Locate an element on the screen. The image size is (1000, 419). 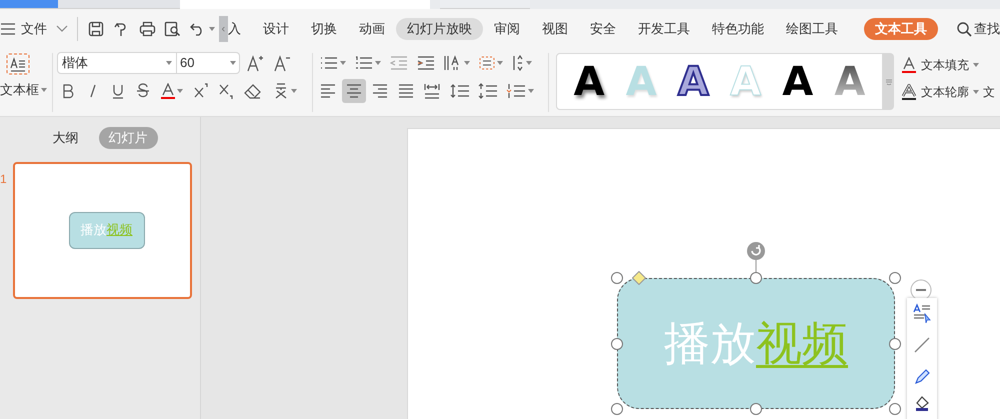
text-box-button: 文本框 is located at coordinates (19, 90).